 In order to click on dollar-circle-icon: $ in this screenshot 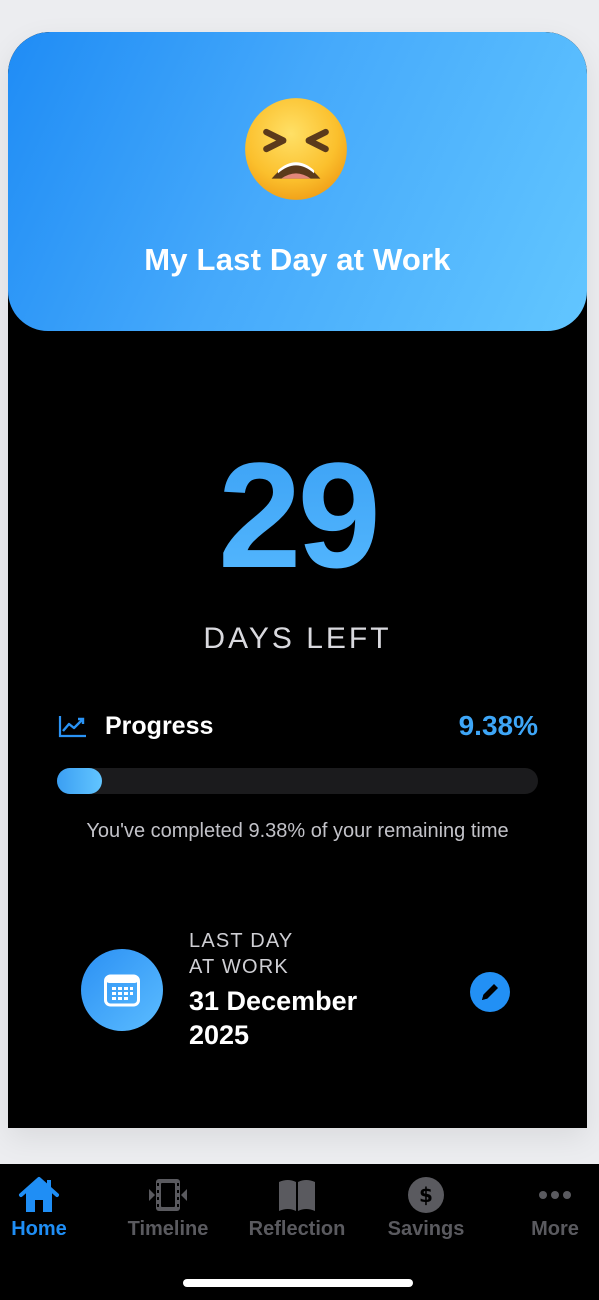, I will do `click(426, 1195)`.